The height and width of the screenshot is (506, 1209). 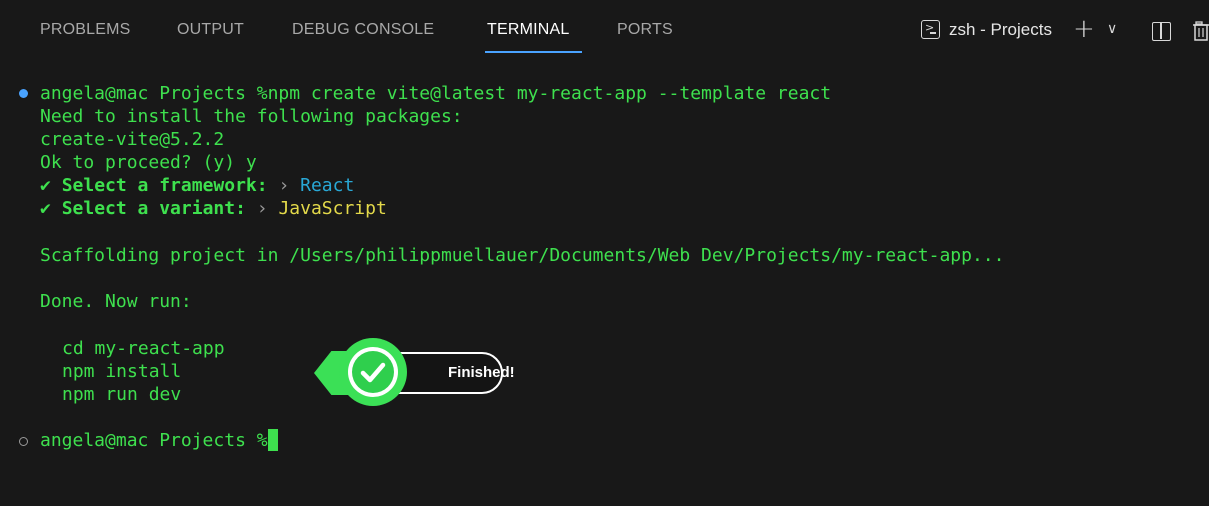 What do you see at coordinates (1084, 29) in the screenshot?
I see `plus-icon: +` at bounding box center [1084, 29].